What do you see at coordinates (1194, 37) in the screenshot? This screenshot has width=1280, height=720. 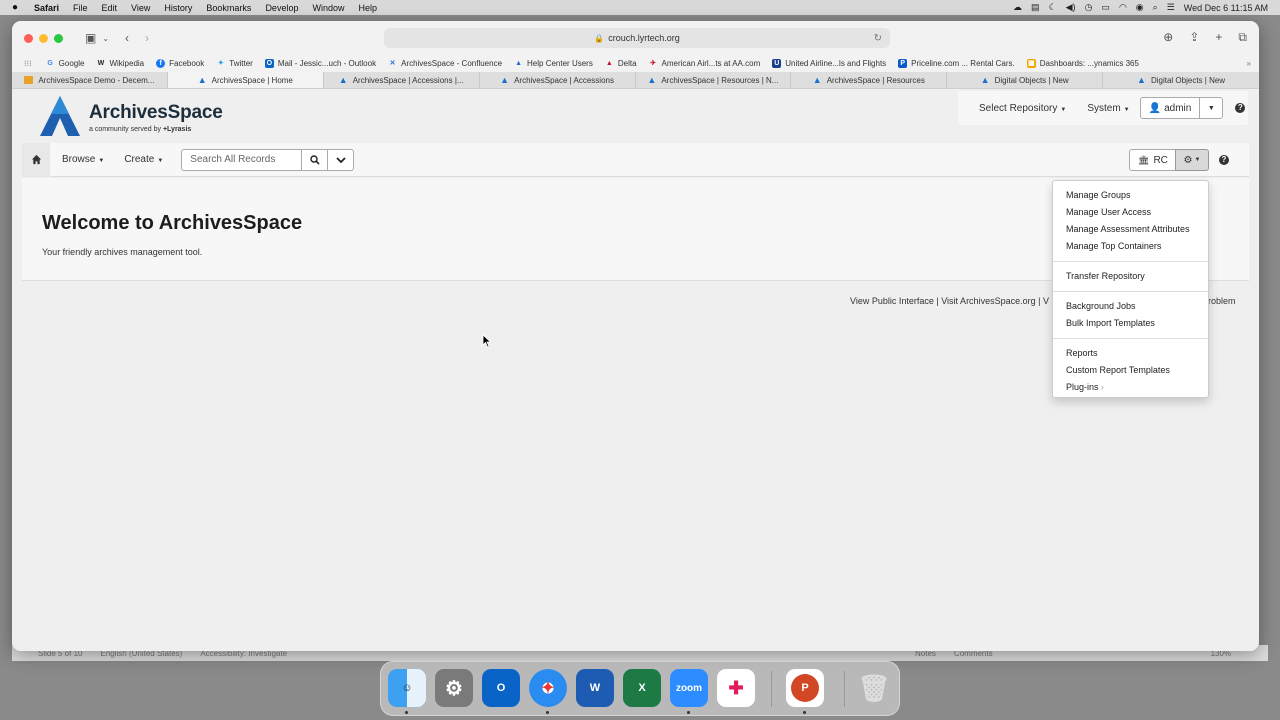 I see `share-icon: ⇪` at bounding box center [1194, 37].